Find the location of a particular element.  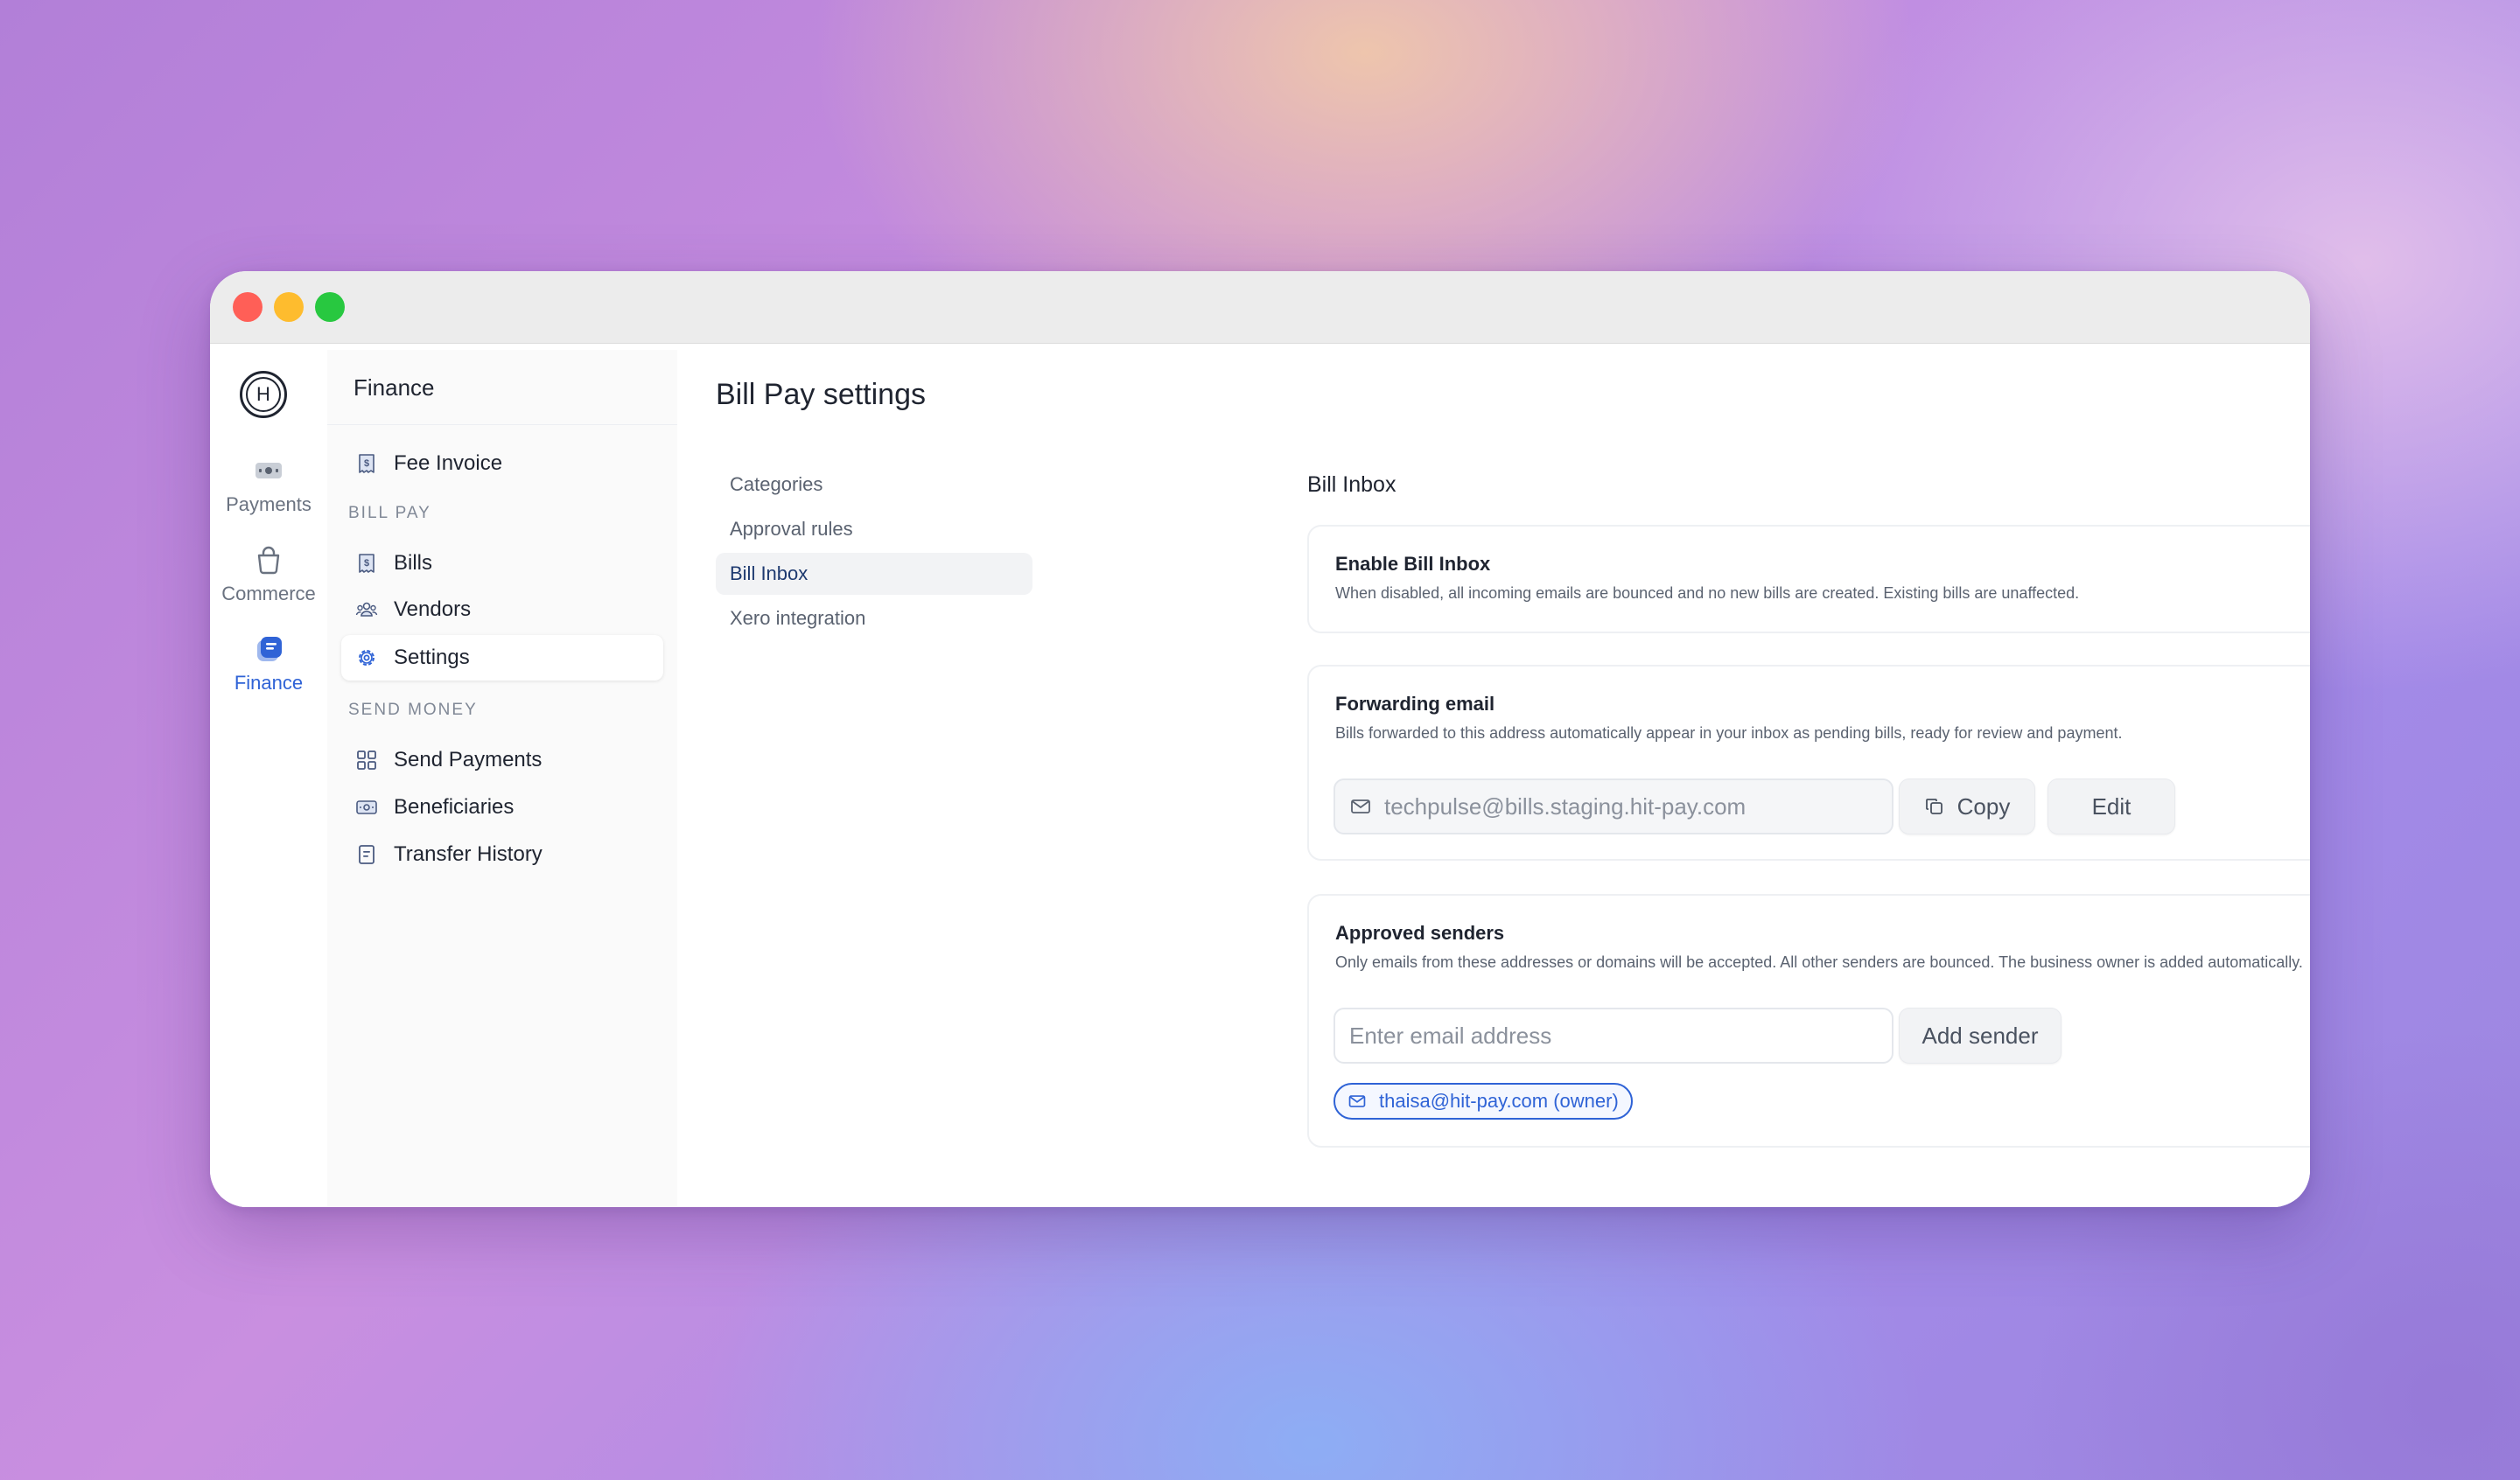

sender-chip: thaisa@hit-pay.com (owner) is located at coordinates (1483, 1102).